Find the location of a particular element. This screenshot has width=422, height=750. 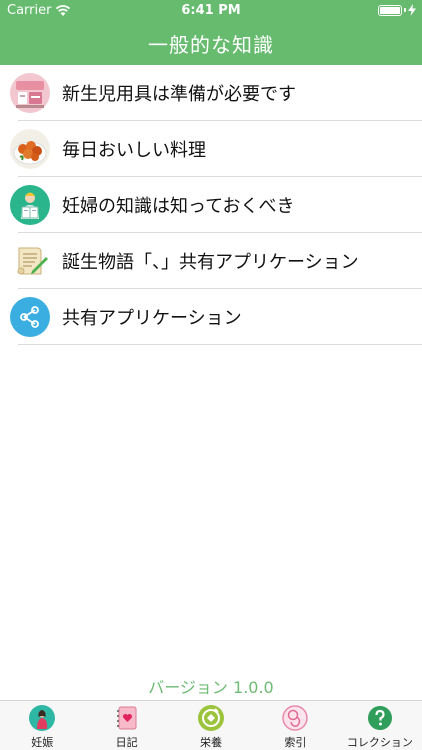

page-title: 一般的な知識 is located at coordinates (211, 45).